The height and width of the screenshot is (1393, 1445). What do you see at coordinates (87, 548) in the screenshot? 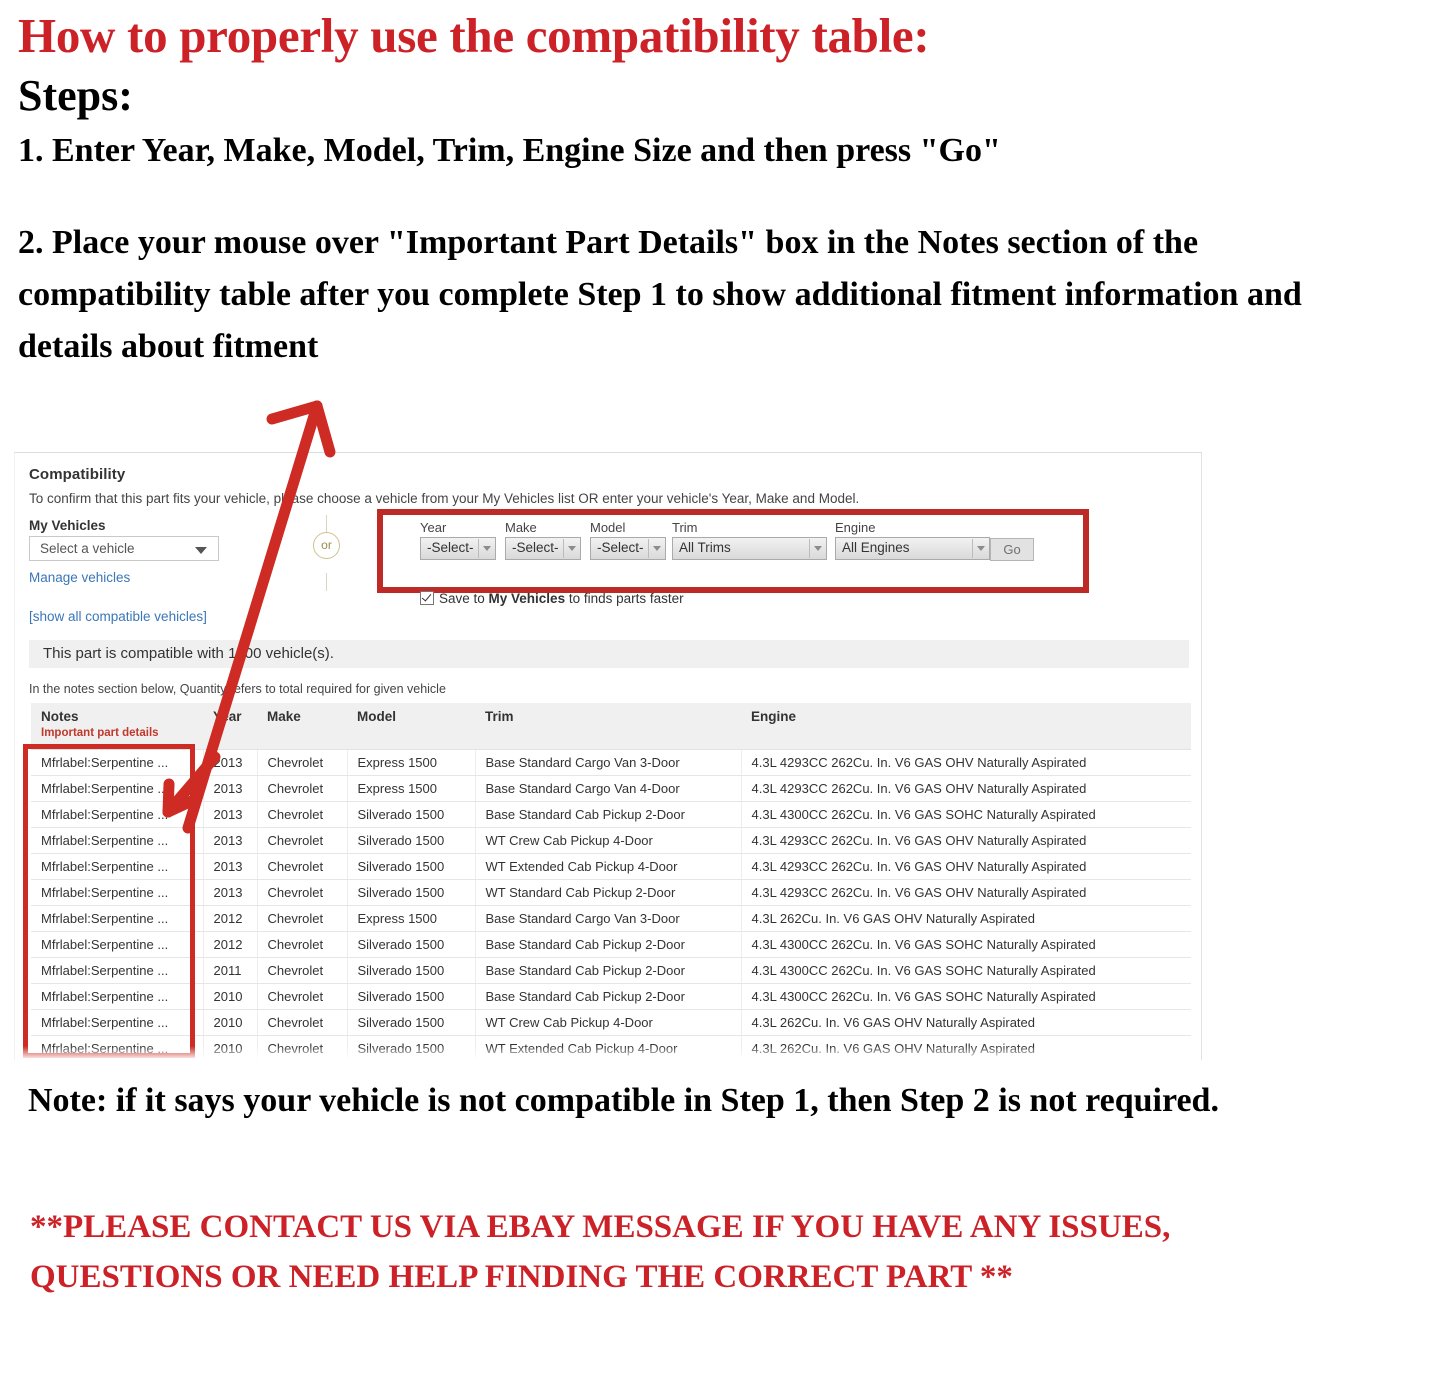
I see `vehicle-select-value: Select a vehicle` at bounding box center [87, 548].